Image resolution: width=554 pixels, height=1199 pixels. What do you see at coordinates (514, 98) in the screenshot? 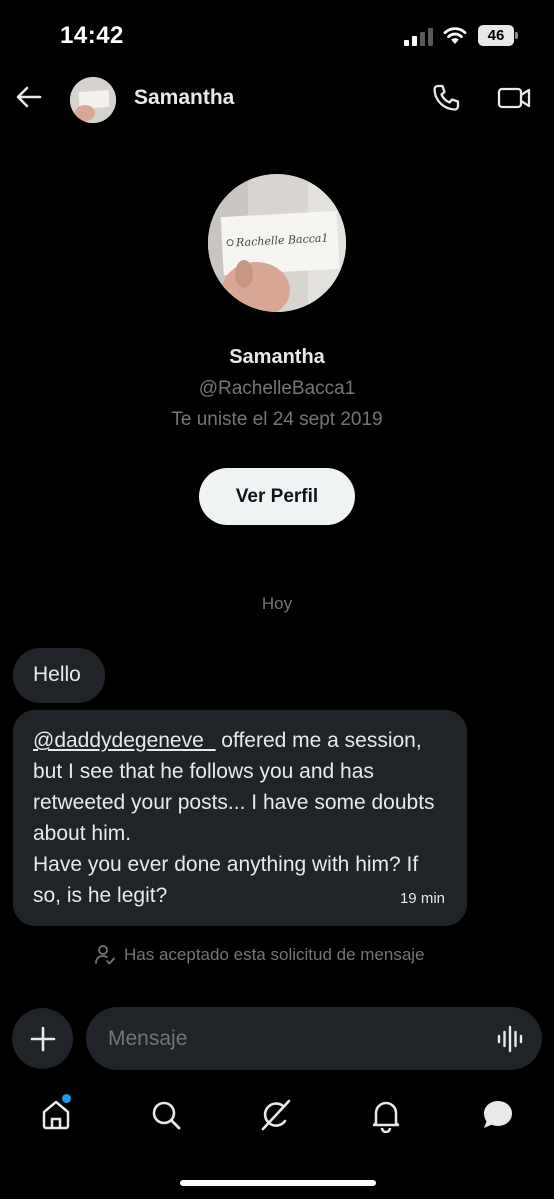
I see `video-camera-icon` at bounding box center [514, 98].